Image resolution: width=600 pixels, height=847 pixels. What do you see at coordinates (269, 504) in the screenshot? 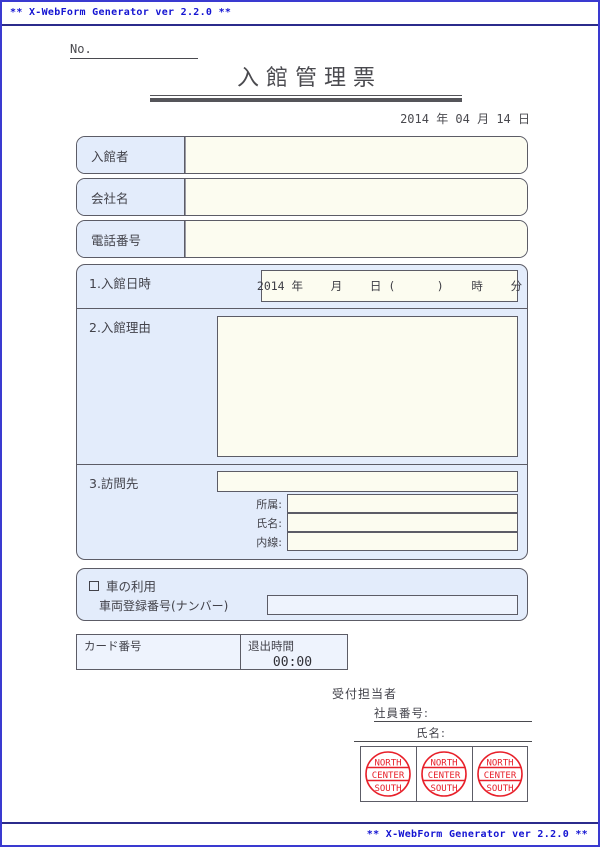
I see `destination-department-label: 所属:` at bounding box center [269, 504].